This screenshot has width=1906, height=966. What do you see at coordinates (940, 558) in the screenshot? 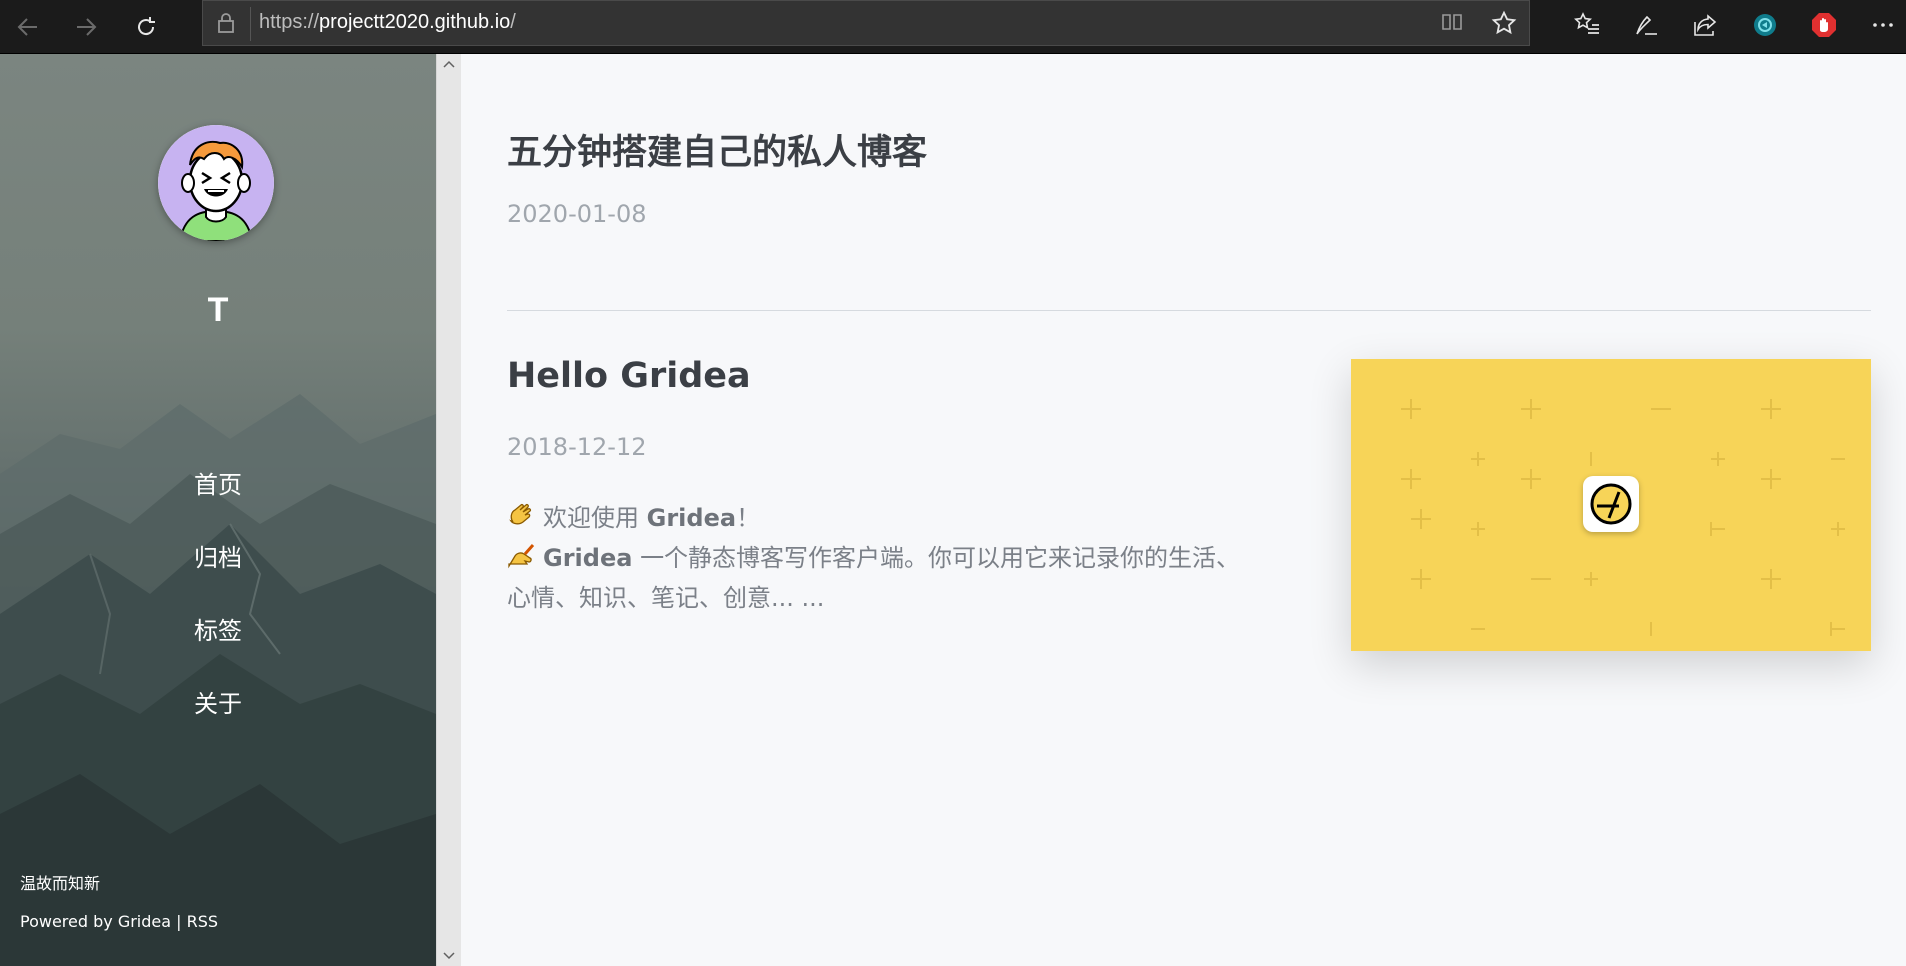
I see `excerpt-text: 一个静态博客写作客户端。你可以用它来记录你的生活、` at bounding box center [940, 558].